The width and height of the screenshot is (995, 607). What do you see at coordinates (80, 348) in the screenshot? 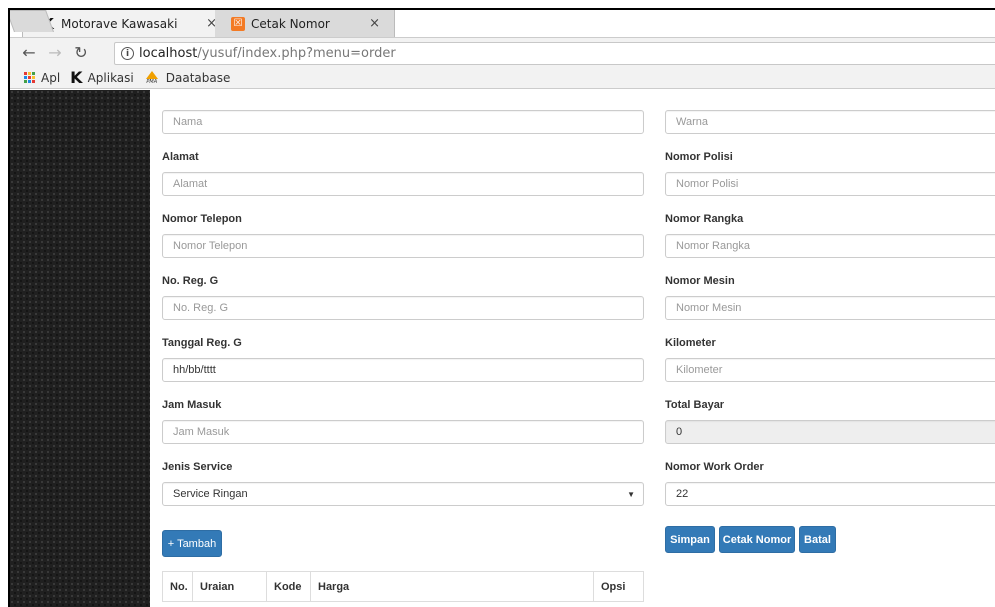
I see `sidebar` at bounding box center [80, 348].